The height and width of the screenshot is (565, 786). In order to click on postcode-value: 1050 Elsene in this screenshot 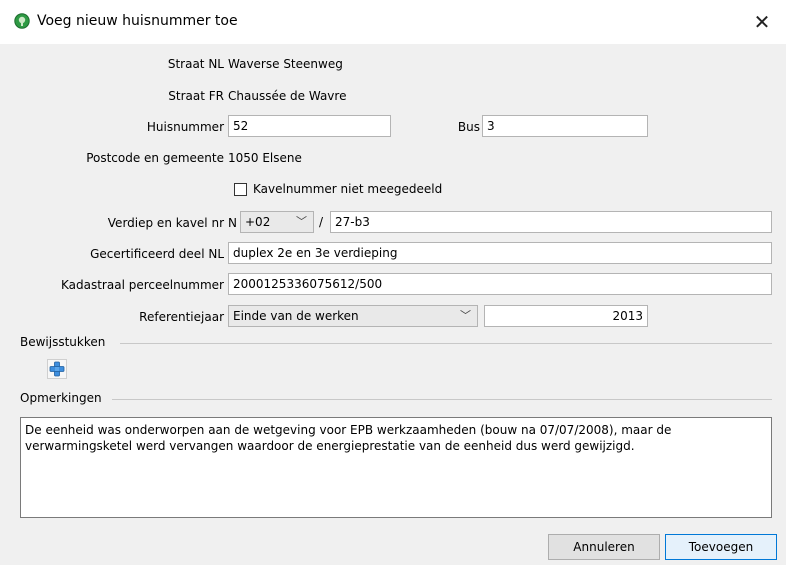, I will do `click(265, 158)`.